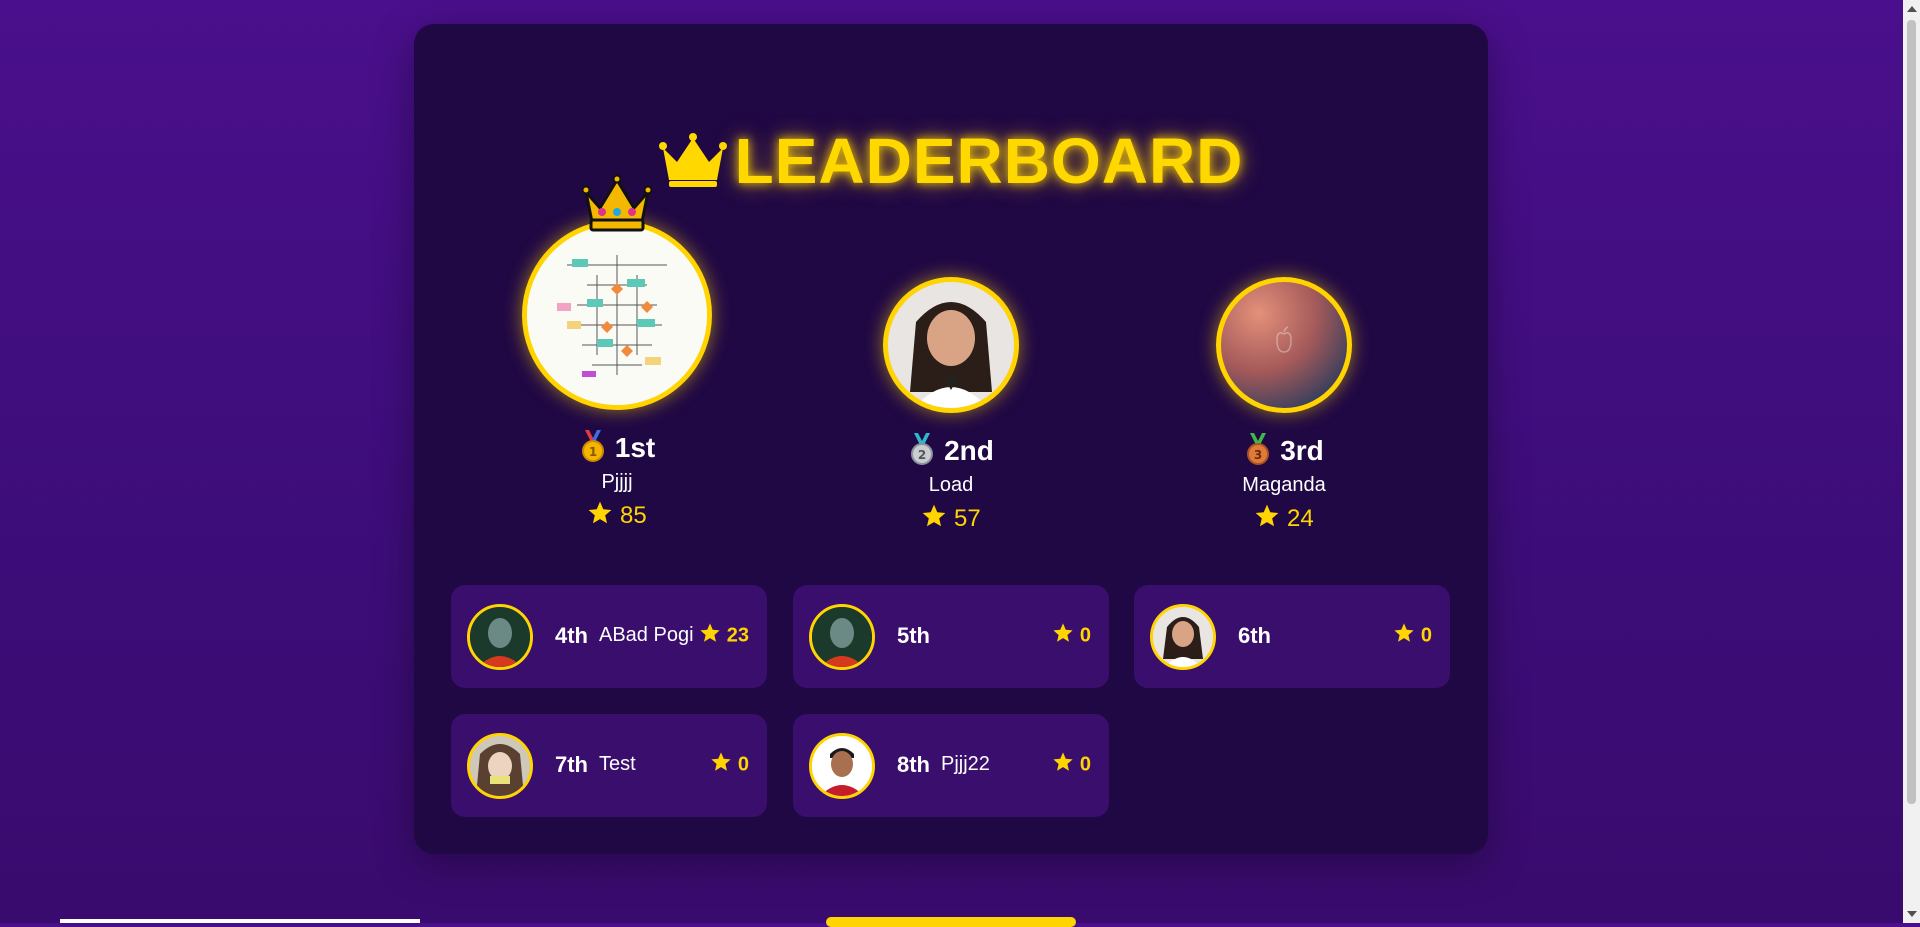 This screenshot has width=1920, height=927. I want to click on vertical-scrollbar, so click(1911, 461).